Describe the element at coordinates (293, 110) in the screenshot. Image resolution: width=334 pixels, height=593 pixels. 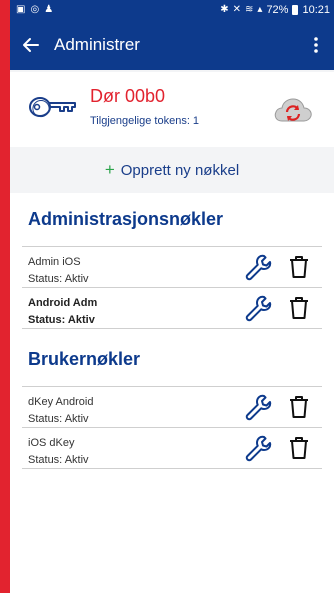
I see `cloud-sync-button` at that location.